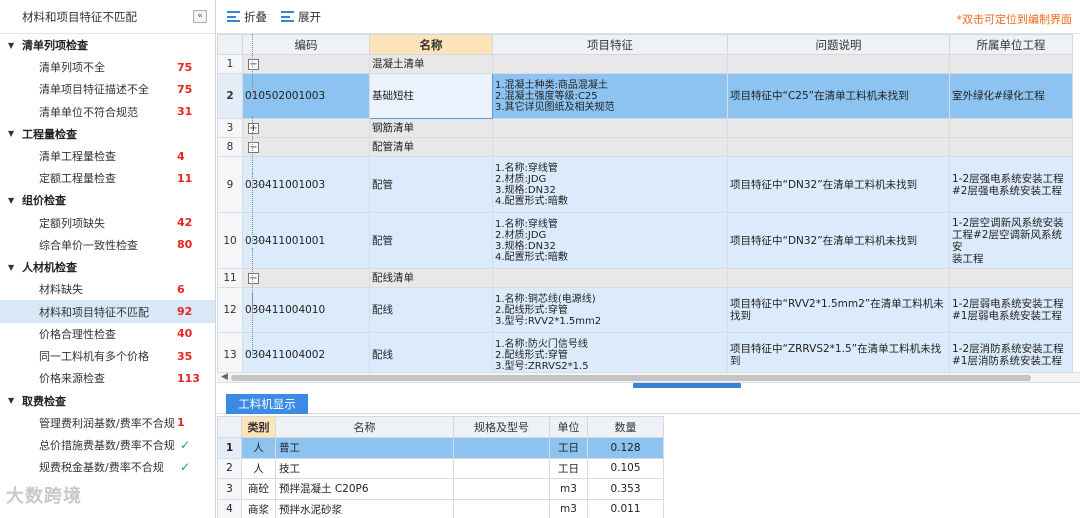 This screenshot has height=518, width=1080. Describe the element at coordinates (107, 378) in the screenshot. I see `tree-item: 价格来源检查 113` at that location.